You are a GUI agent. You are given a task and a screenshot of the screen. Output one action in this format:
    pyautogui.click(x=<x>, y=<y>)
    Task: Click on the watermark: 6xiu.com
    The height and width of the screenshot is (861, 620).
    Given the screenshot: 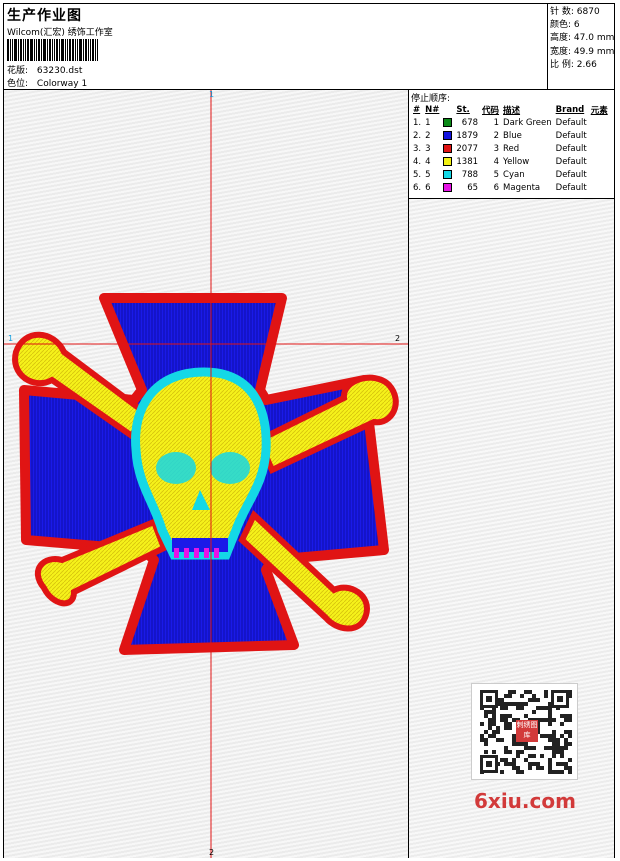 What is the action you would take?
    pyautogui.click(x=525, y=801)
    